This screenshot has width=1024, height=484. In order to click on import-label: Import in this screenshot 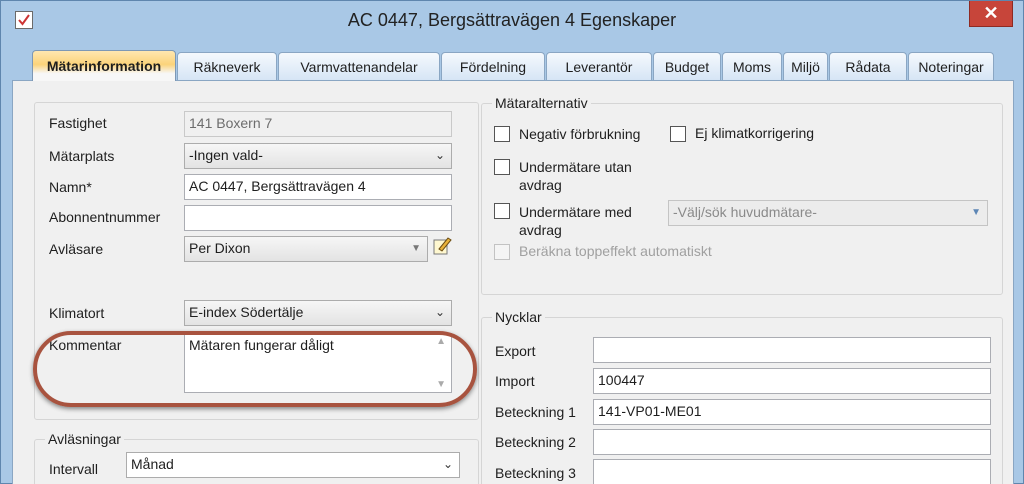, I will do `click(515, 381)`.